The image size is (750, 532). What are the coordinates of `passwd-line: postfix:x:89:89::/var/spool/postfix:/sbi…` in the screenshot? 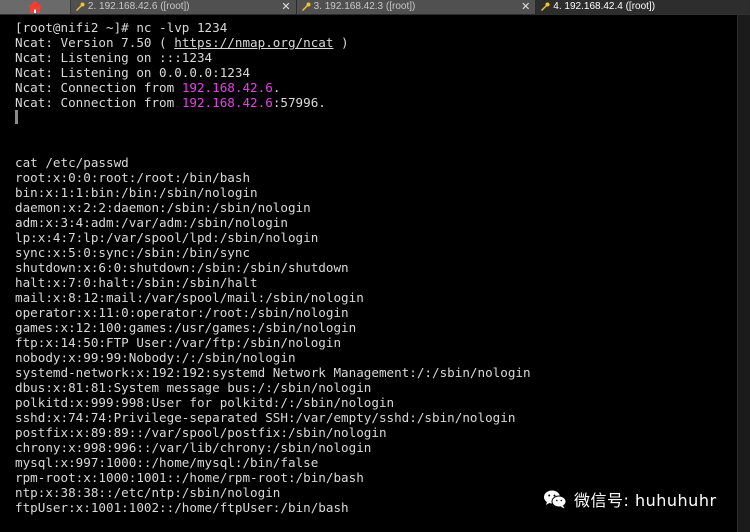 It's located at (201, 432).